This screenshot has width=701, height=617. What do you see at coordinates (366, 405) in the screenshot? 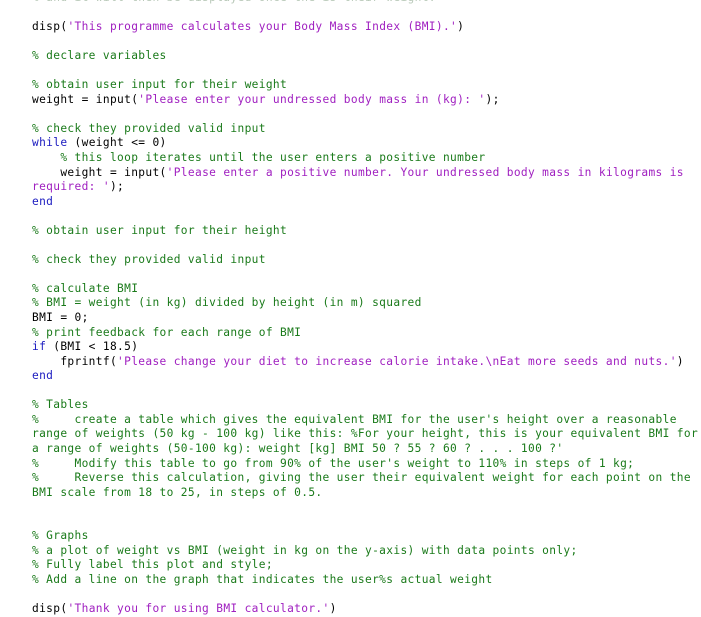
I see `code-line: % Tables` at bounding box center [366, 405].